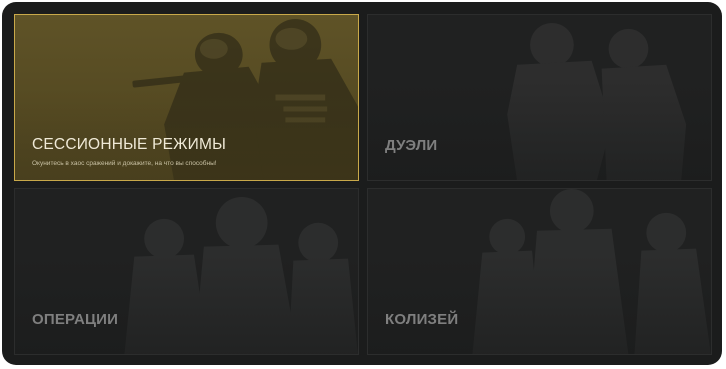 The image size is (726, 369). I want to click on soldiers-duel-icon, so click(597, 101).